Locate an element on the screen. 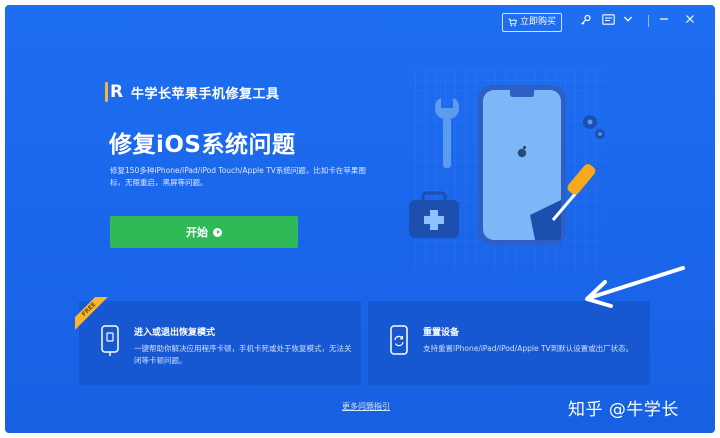  close-icon is located at coordinates (690, 21).